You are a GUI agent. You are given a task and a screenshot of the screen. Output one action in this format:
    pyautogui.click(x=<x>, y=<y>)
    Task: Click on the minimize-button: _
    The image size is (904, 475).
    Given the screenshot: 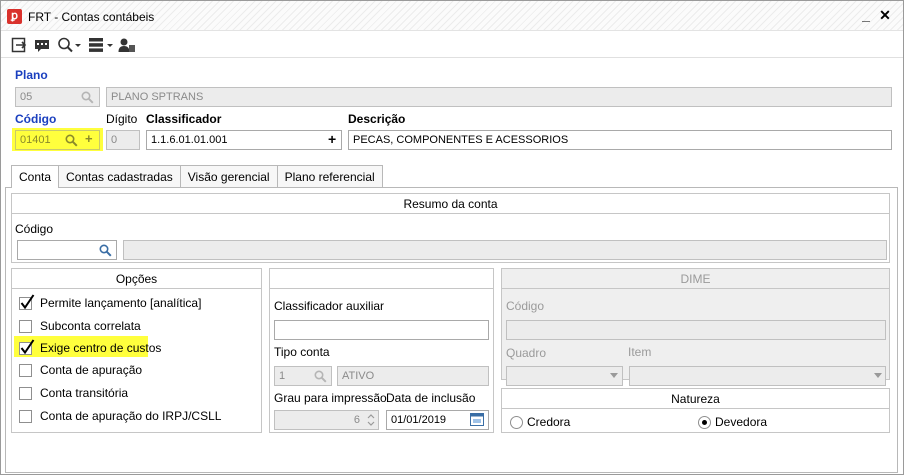 What is the action you would take?
    pyautogui.click(x=866, y=15)
    